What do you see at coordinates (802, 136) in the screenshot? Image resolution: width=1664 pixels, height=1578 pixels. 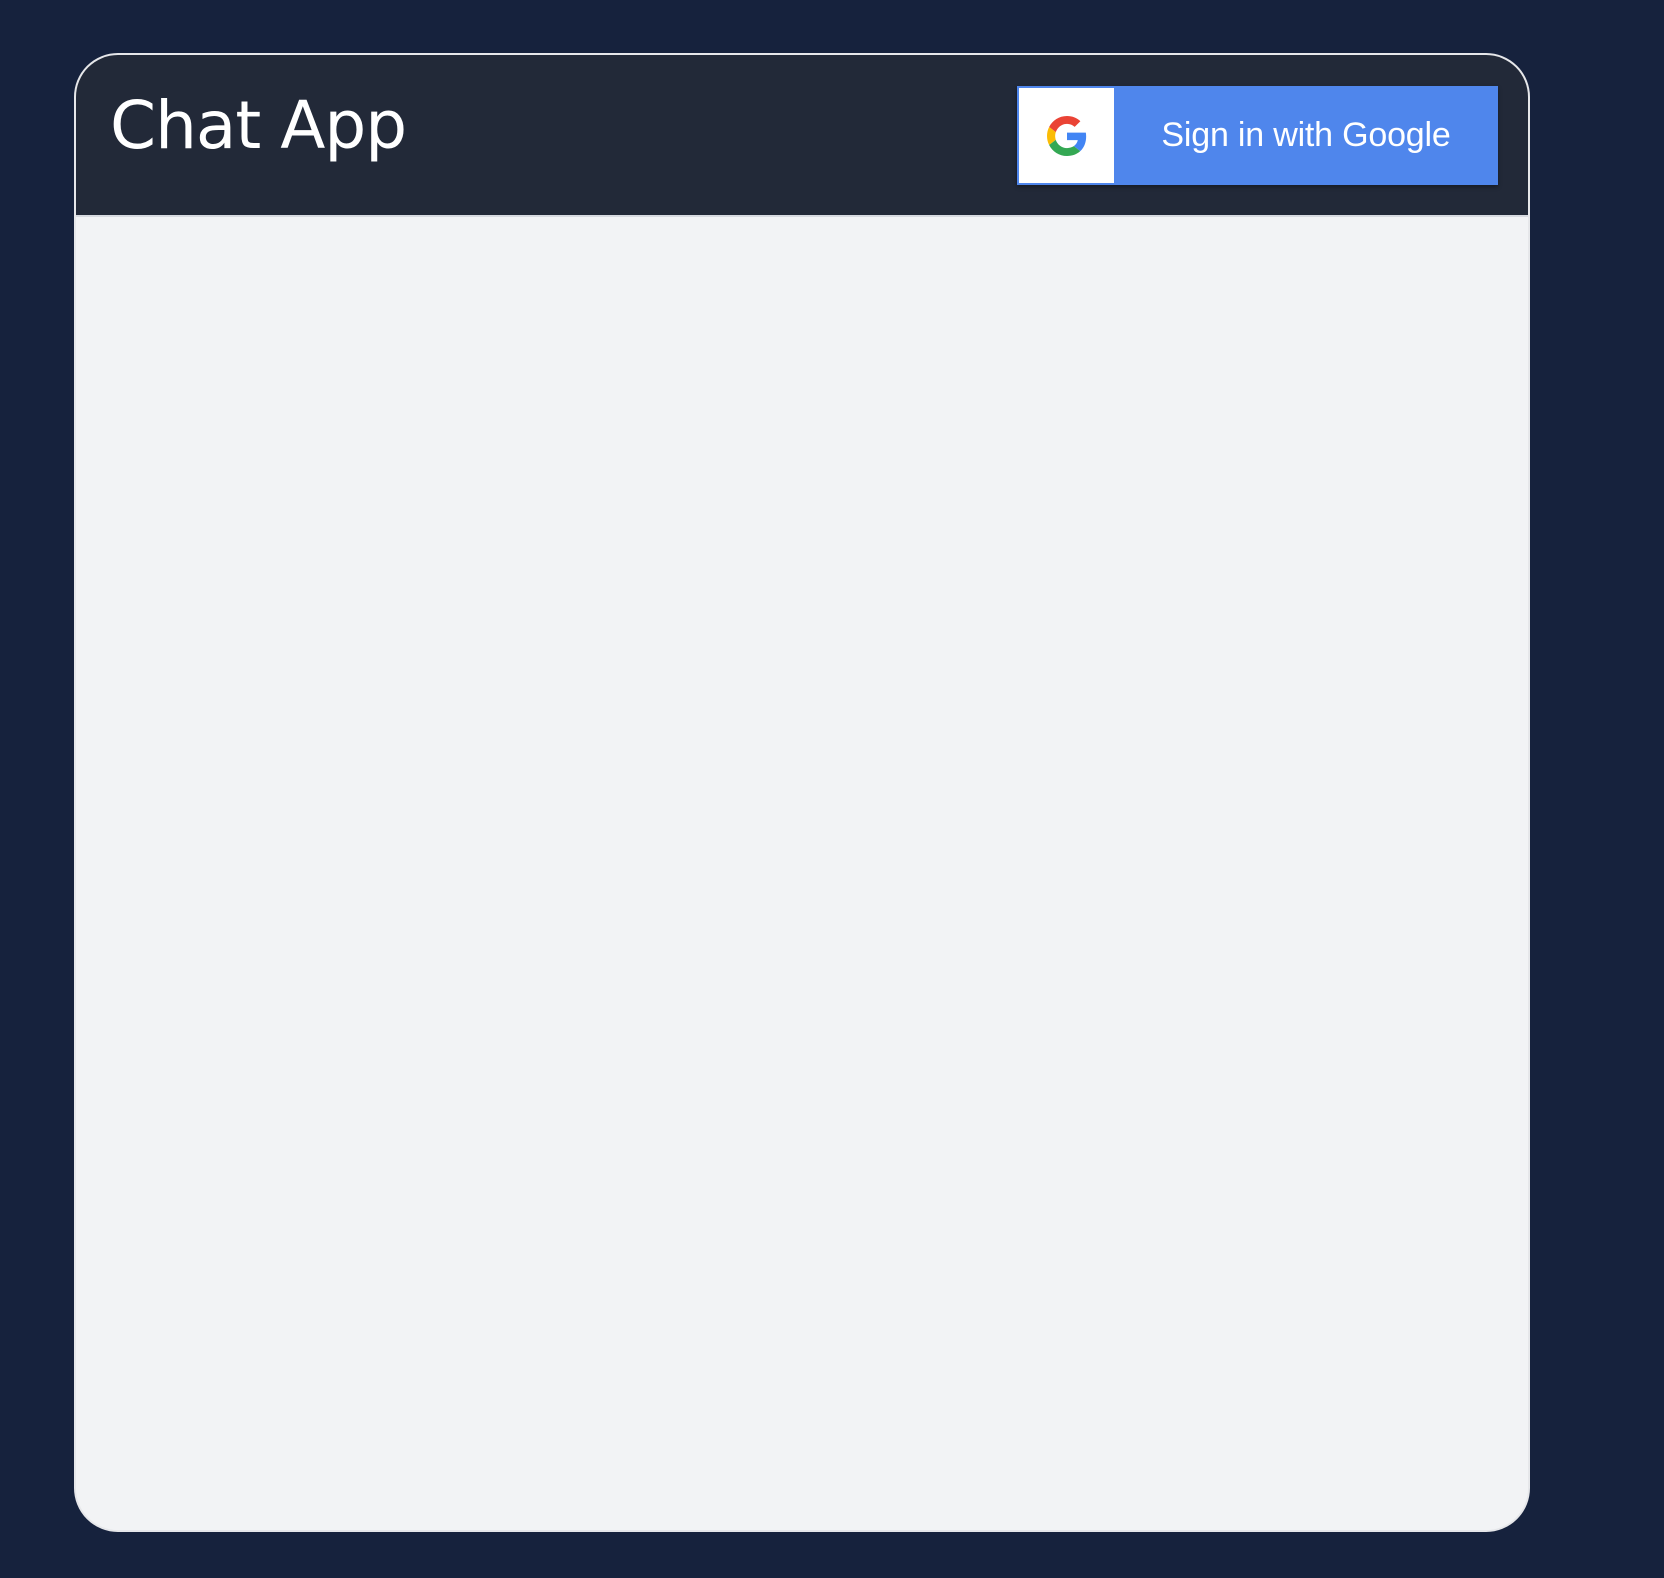 I see `app-header: Chat App Sign in with Google` at bounding box center [802, 136].